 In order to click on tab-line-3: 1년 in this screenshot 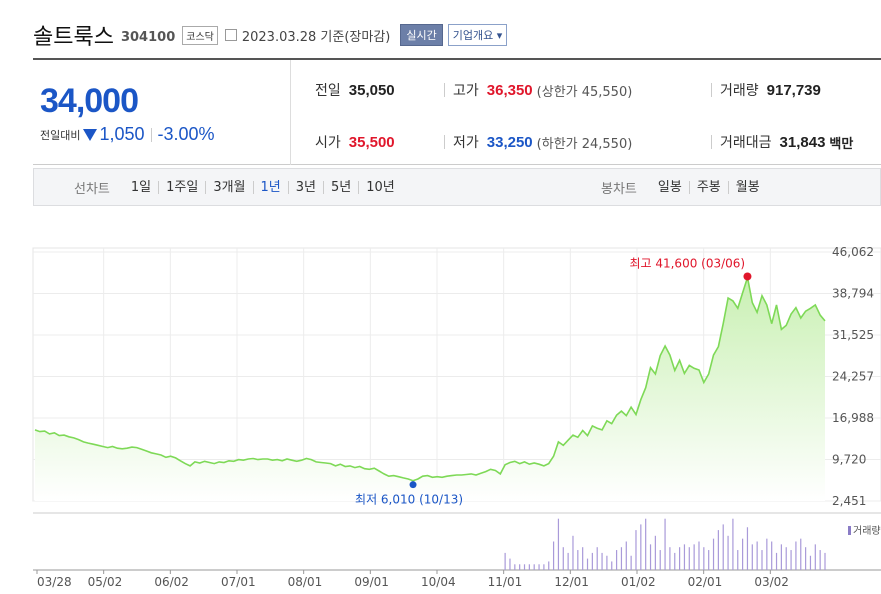, I will do `click(270, 187)`.